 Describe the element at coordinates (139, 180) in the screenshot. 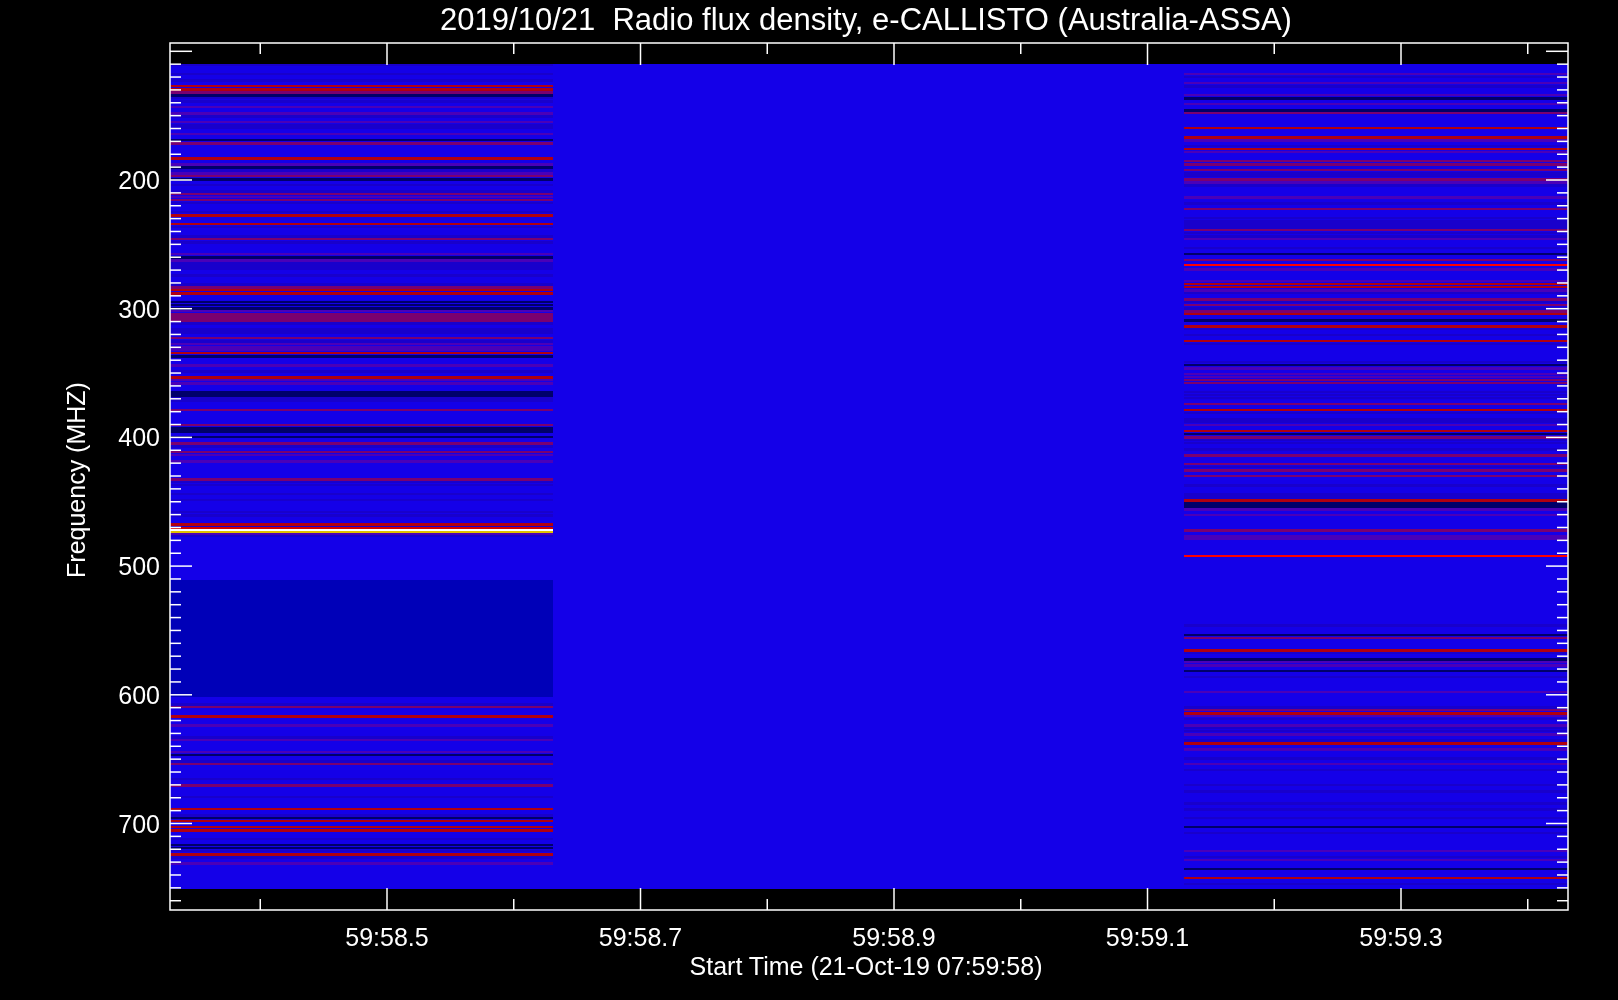

I see `y-tick-label: 200` at that location.